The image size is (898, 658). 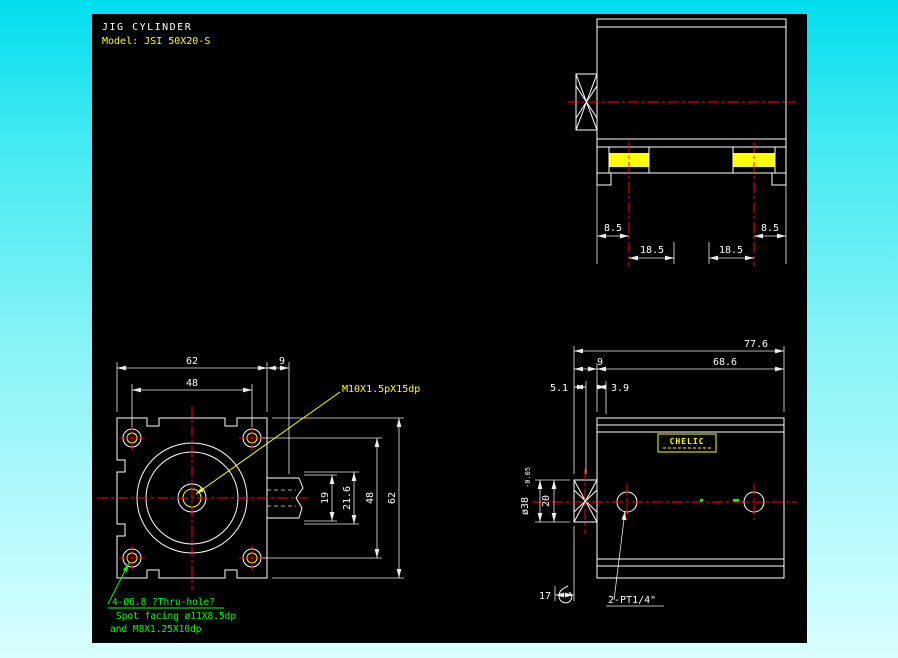 I want to click on dim-17: 17, so click(x=545, y=596).